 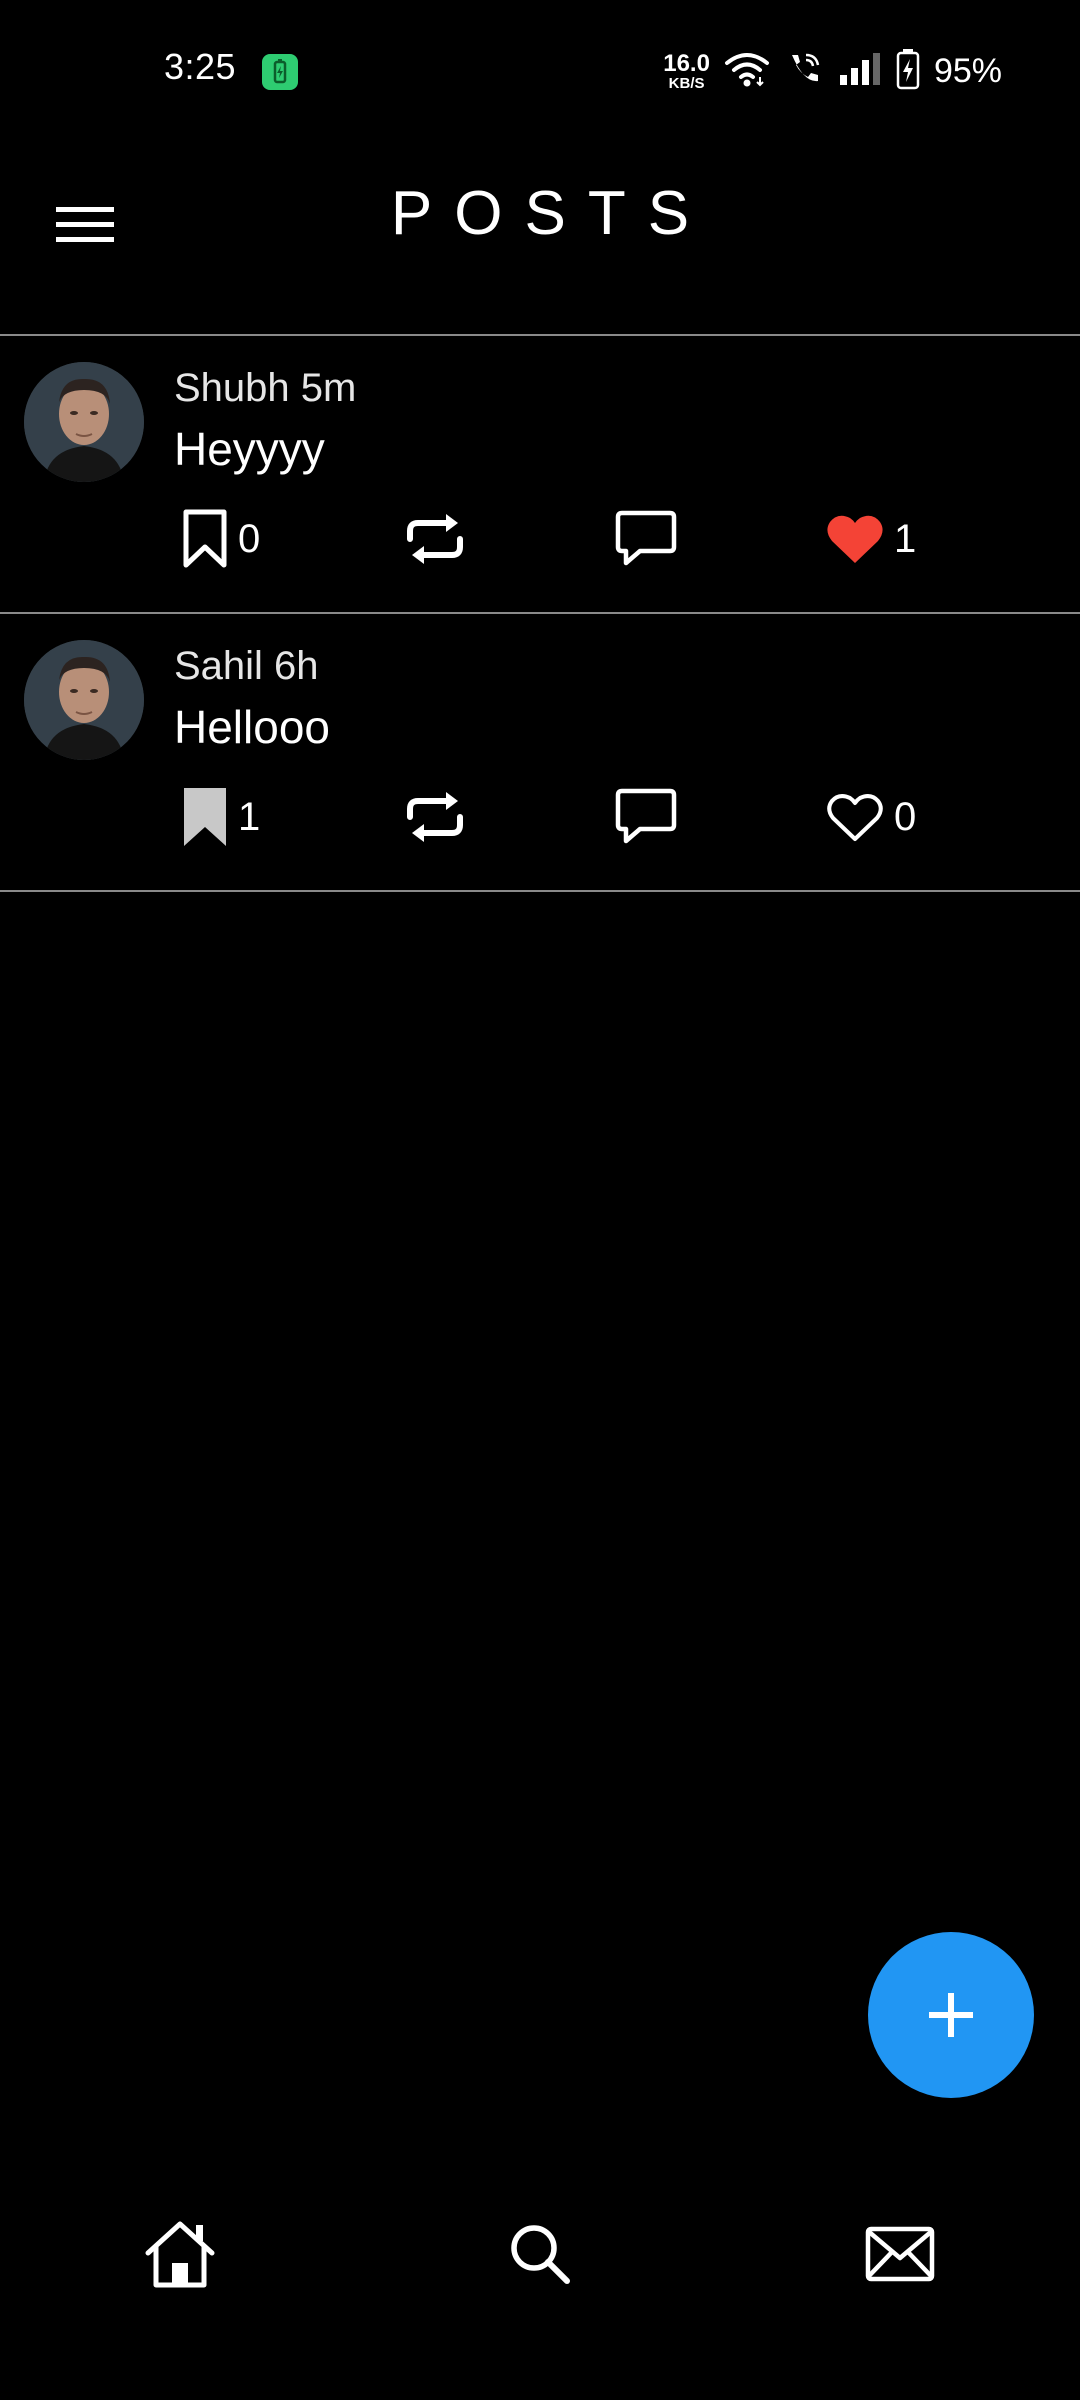 I want to click on search-icon, so click(x=540, y=2254).